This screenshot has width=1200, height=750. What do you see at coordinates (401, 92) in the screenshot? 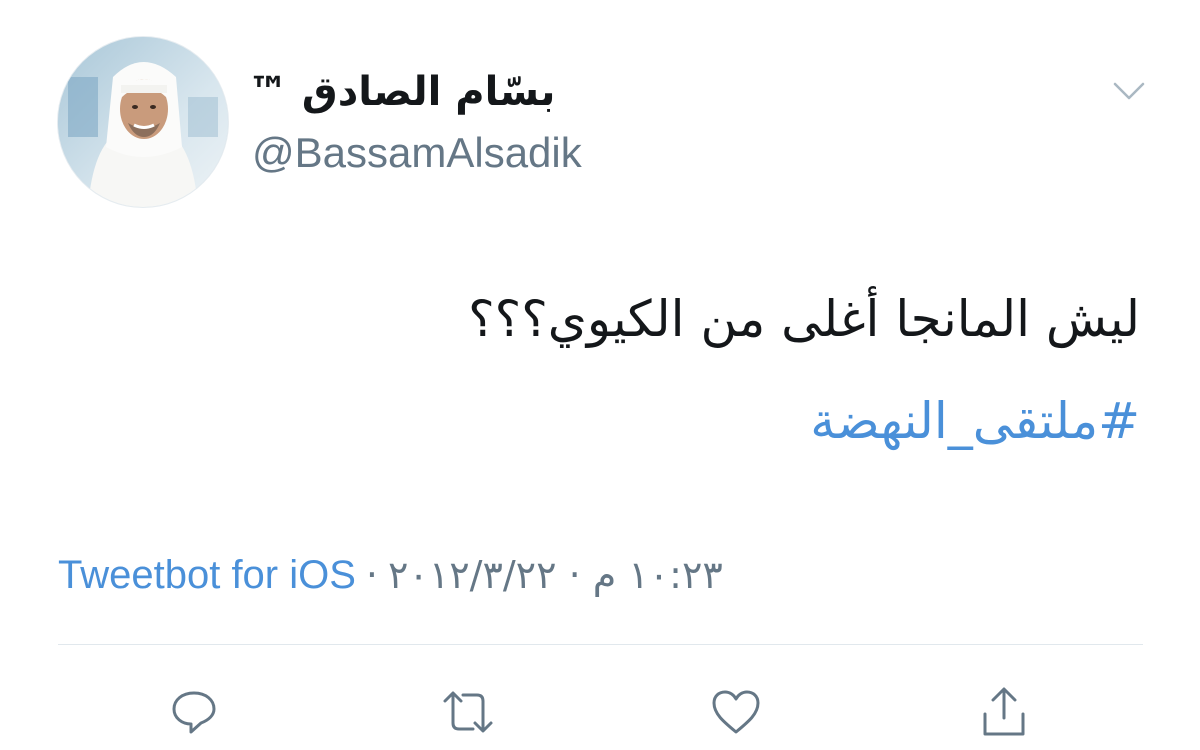
I see `display-name: بسّام الصادق ™` at bounding box center [401, 92].